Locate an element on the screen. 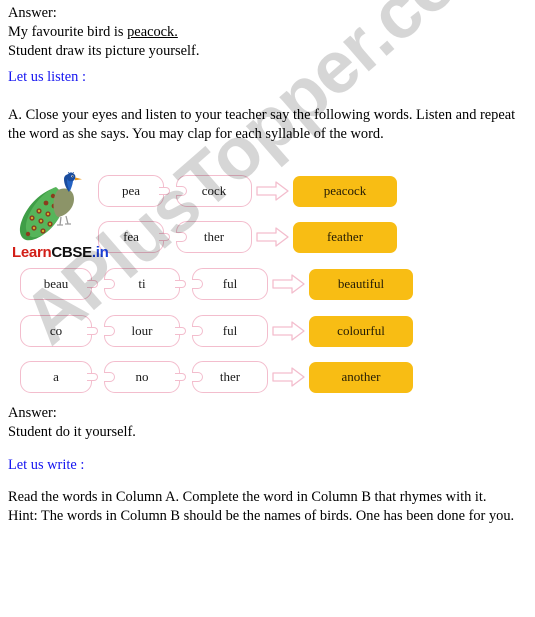  heading-let-us-listen: Let us listen : is located at coordinates (47, 77).